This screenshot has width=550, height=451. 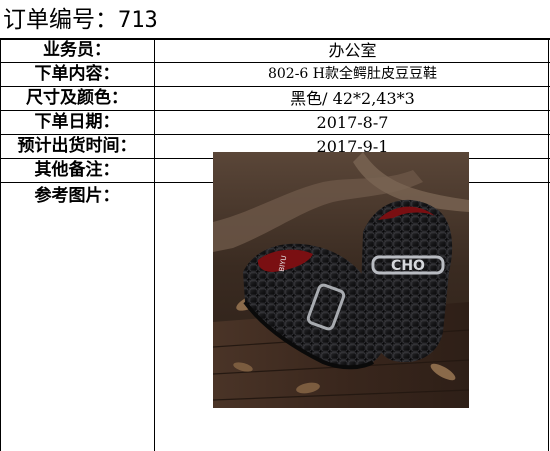 What do you see at coordinates (352, 74) in the screenshot?
I see `order-content-value: 802-6 H款全鳄肚皮豆豆鞋` at bounding box center [352, 74].